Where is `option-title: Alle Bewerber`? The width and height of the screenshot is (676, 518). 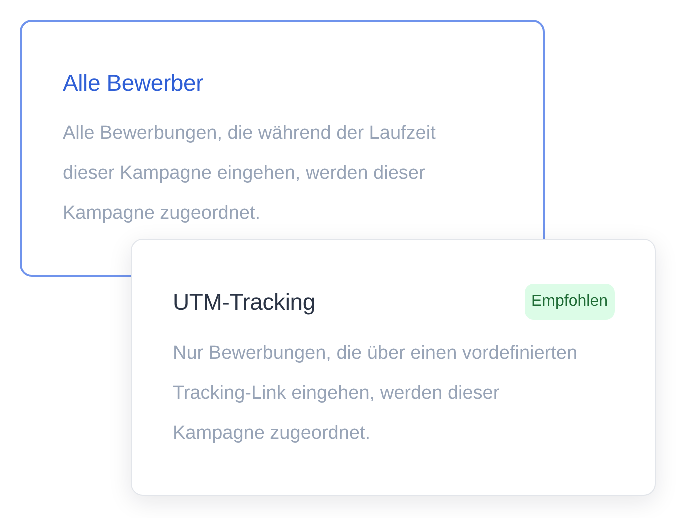
option-title: Alle Bewerber is located at coordinates (133, 83).